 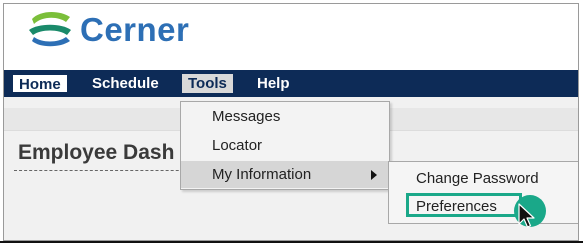 What do you see at coordinates (285, 116) in the screenshot?
I see `menu-item-messages: Messages` at bounding box center [285, 116].